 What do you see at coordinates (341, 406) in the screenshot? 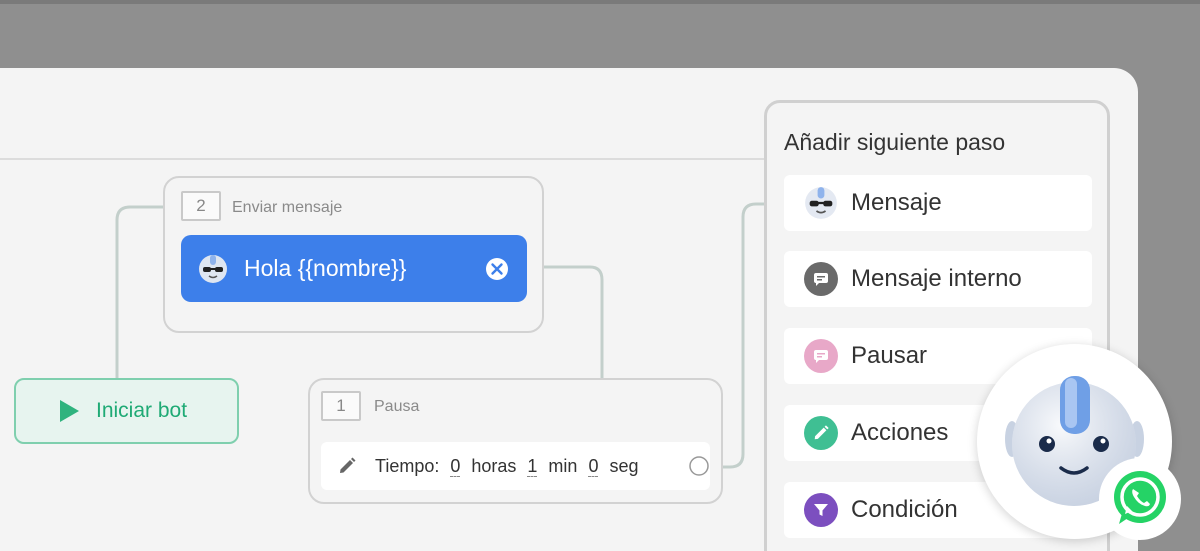
I see `step-number: 1` at bounding box center [341, 406].